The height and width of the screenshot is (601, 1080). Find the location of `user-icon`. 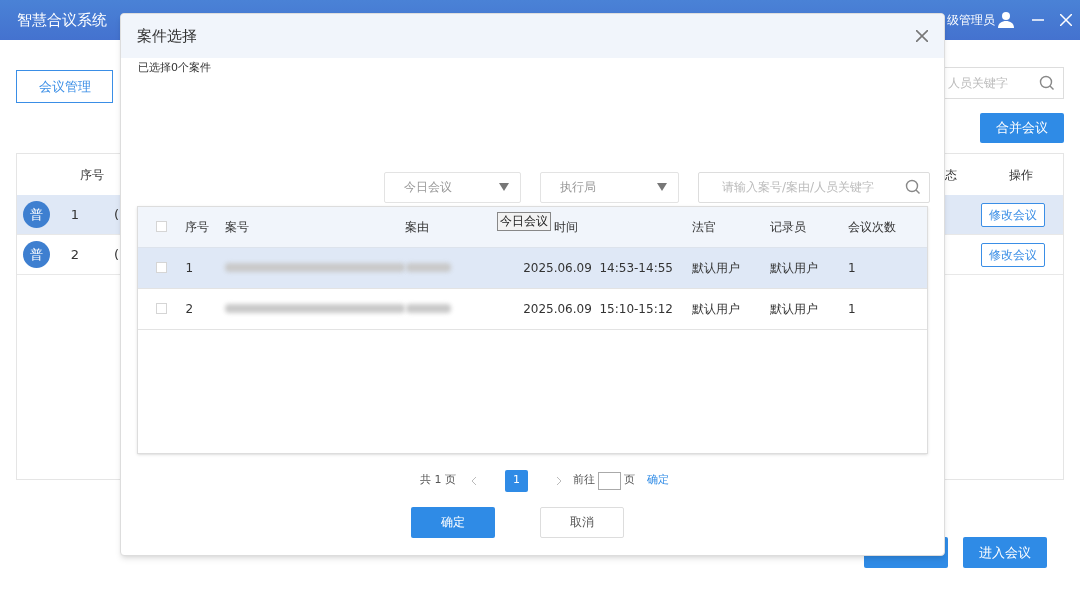

user-icon is located at coordinates (1006, 20).